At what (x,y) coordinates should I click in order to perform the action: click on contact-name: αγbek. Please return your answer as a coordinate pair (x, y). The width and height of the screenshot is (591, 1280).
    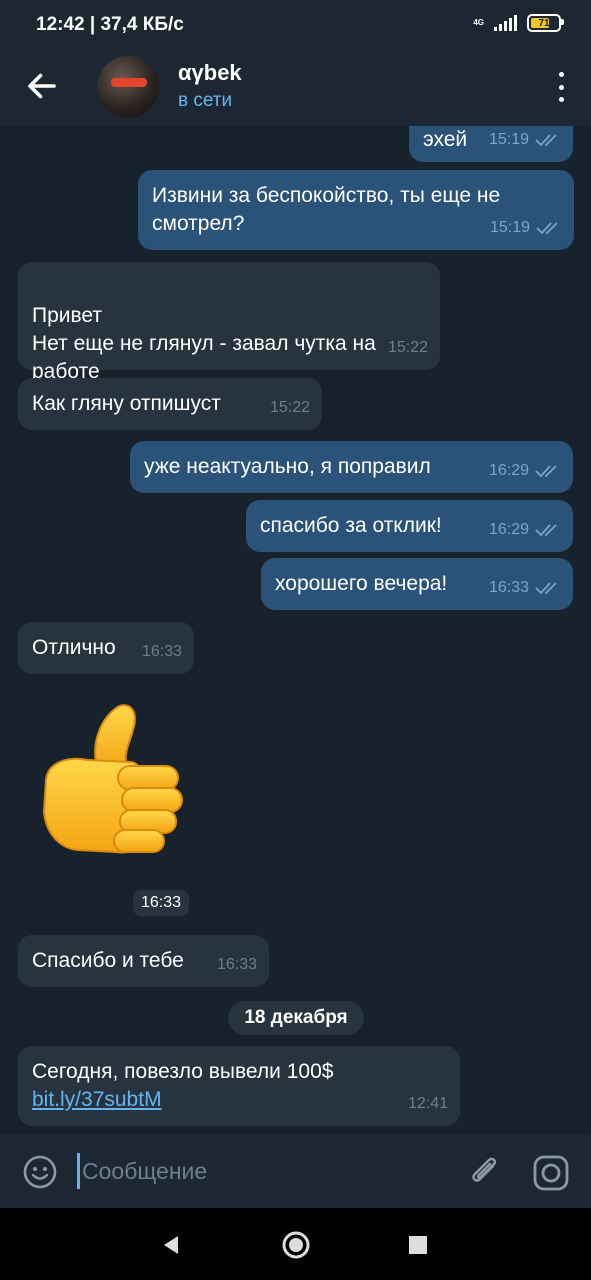
    Looking at the image, I should click on (210, 73).